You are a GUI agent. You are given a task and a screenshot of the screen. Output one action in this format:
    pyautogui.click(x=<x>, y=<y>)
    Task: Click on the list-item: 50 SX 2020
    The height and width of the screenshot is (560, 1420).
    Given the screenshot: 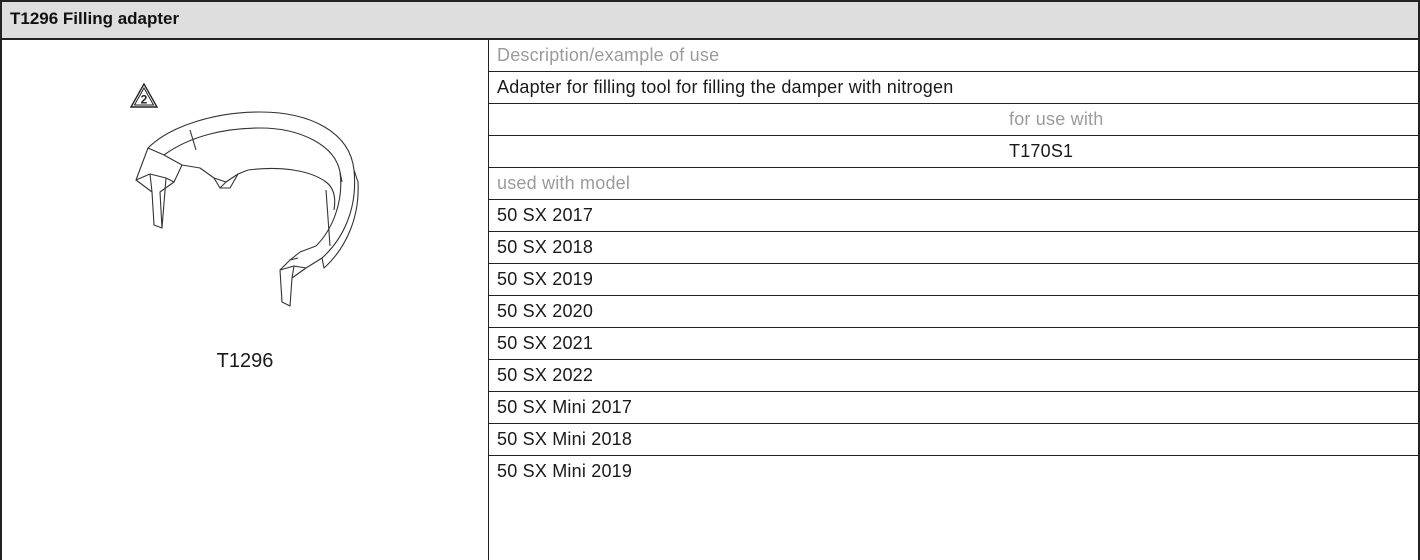 What is the action you would take?
    pyautogui.click(x=953, y=312)
    